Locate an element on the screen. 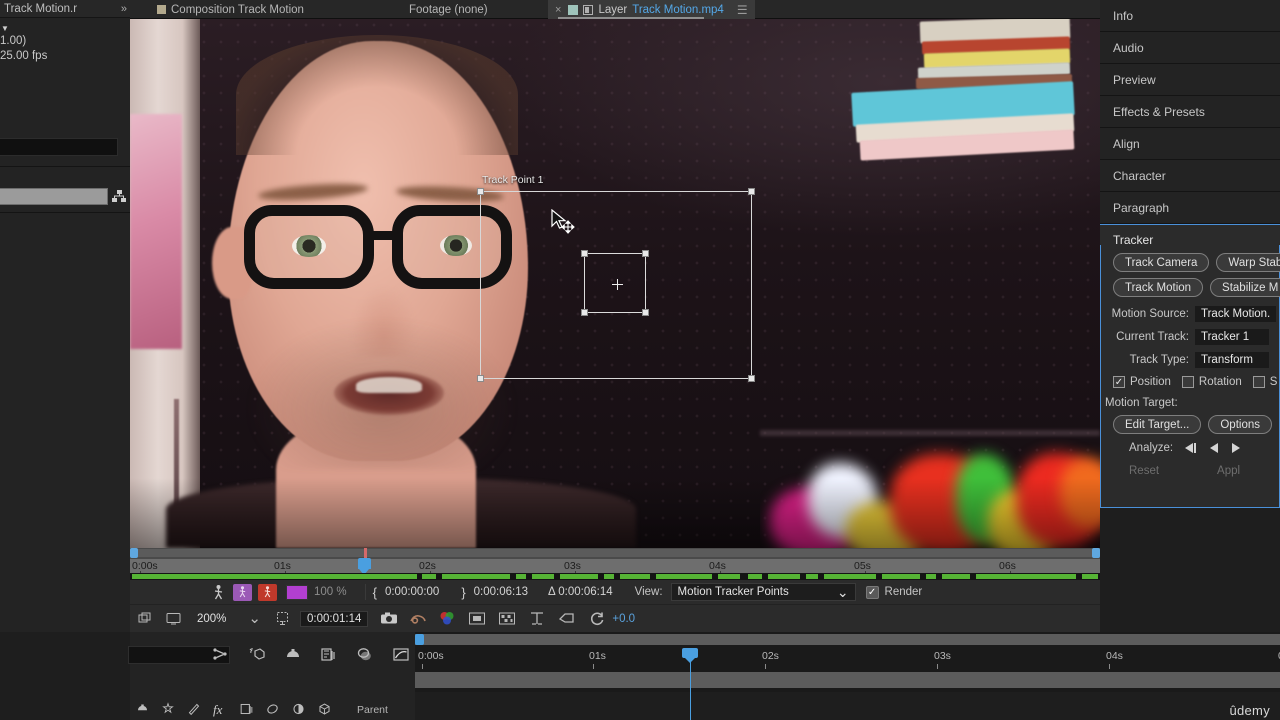  viewer-scrollbar is located at coordinates (615, 553).